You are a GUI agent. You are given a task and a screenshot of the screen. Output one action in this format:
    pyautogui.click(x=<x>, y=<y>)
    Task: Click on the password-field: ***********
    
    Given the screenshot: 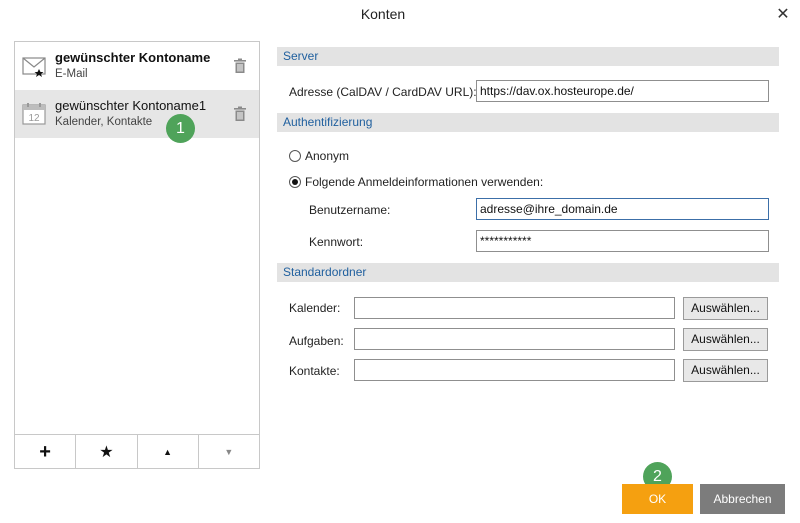 What is the action you would take?
    pyautogui.click(x=622, y=241)
    